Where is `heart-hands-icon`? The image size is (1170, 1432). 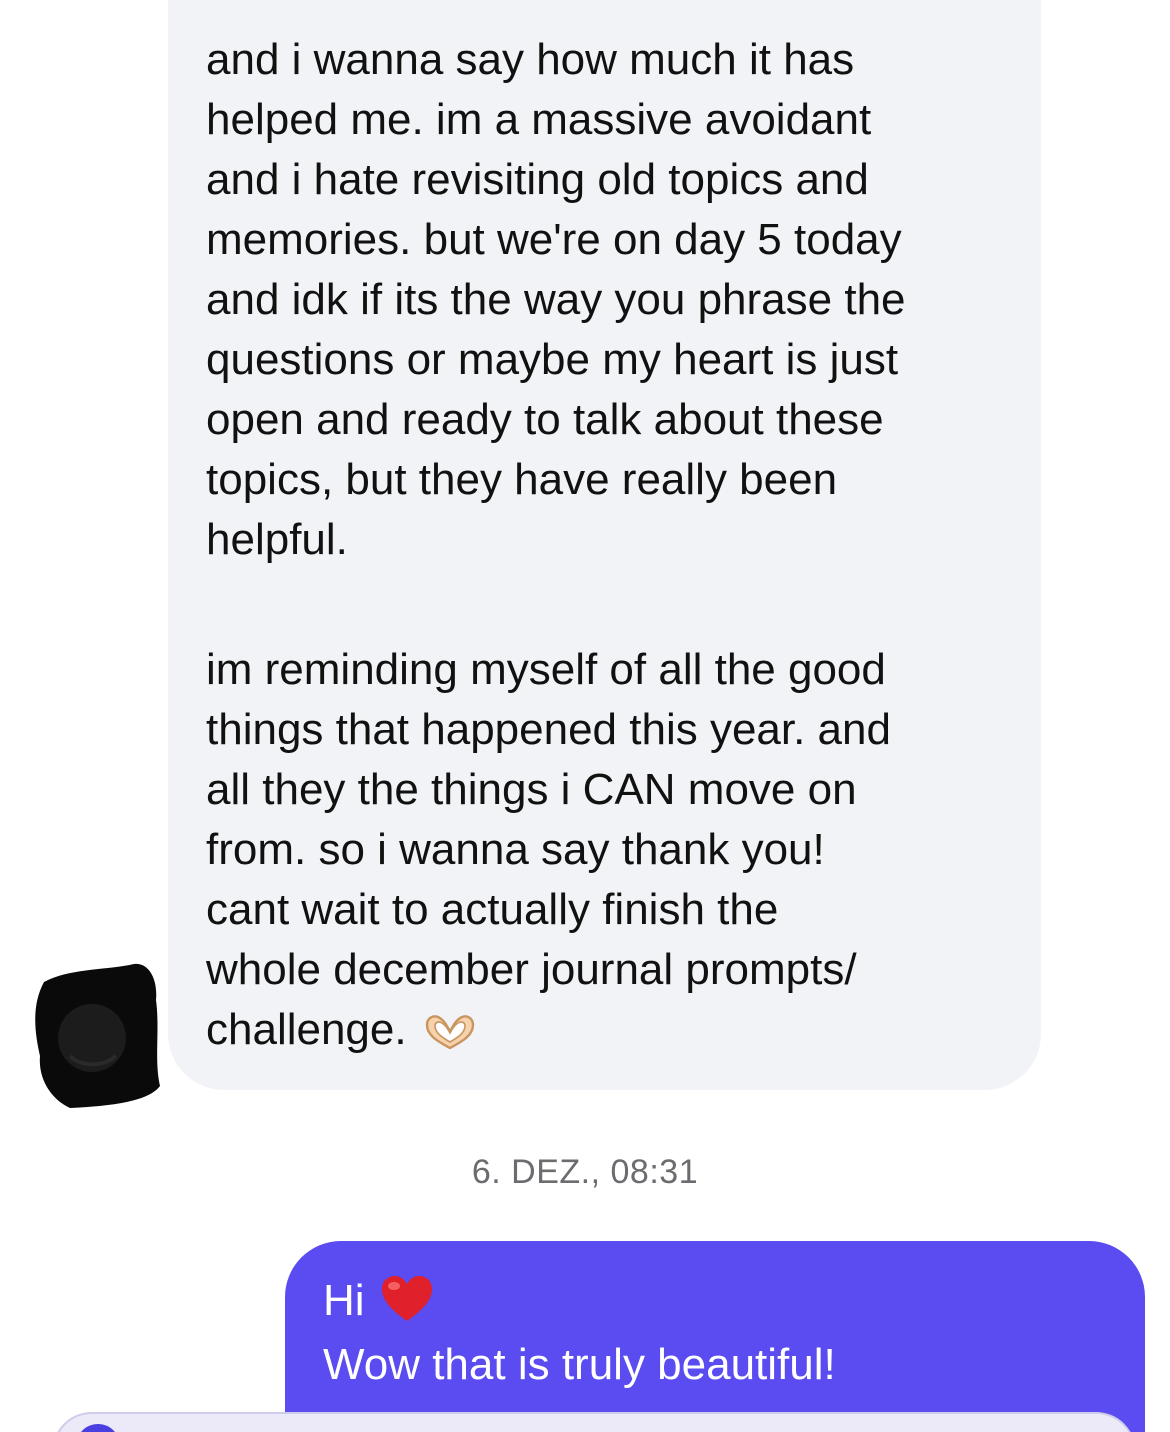 heart-hands-icon is located at coordinates (450, 1029).